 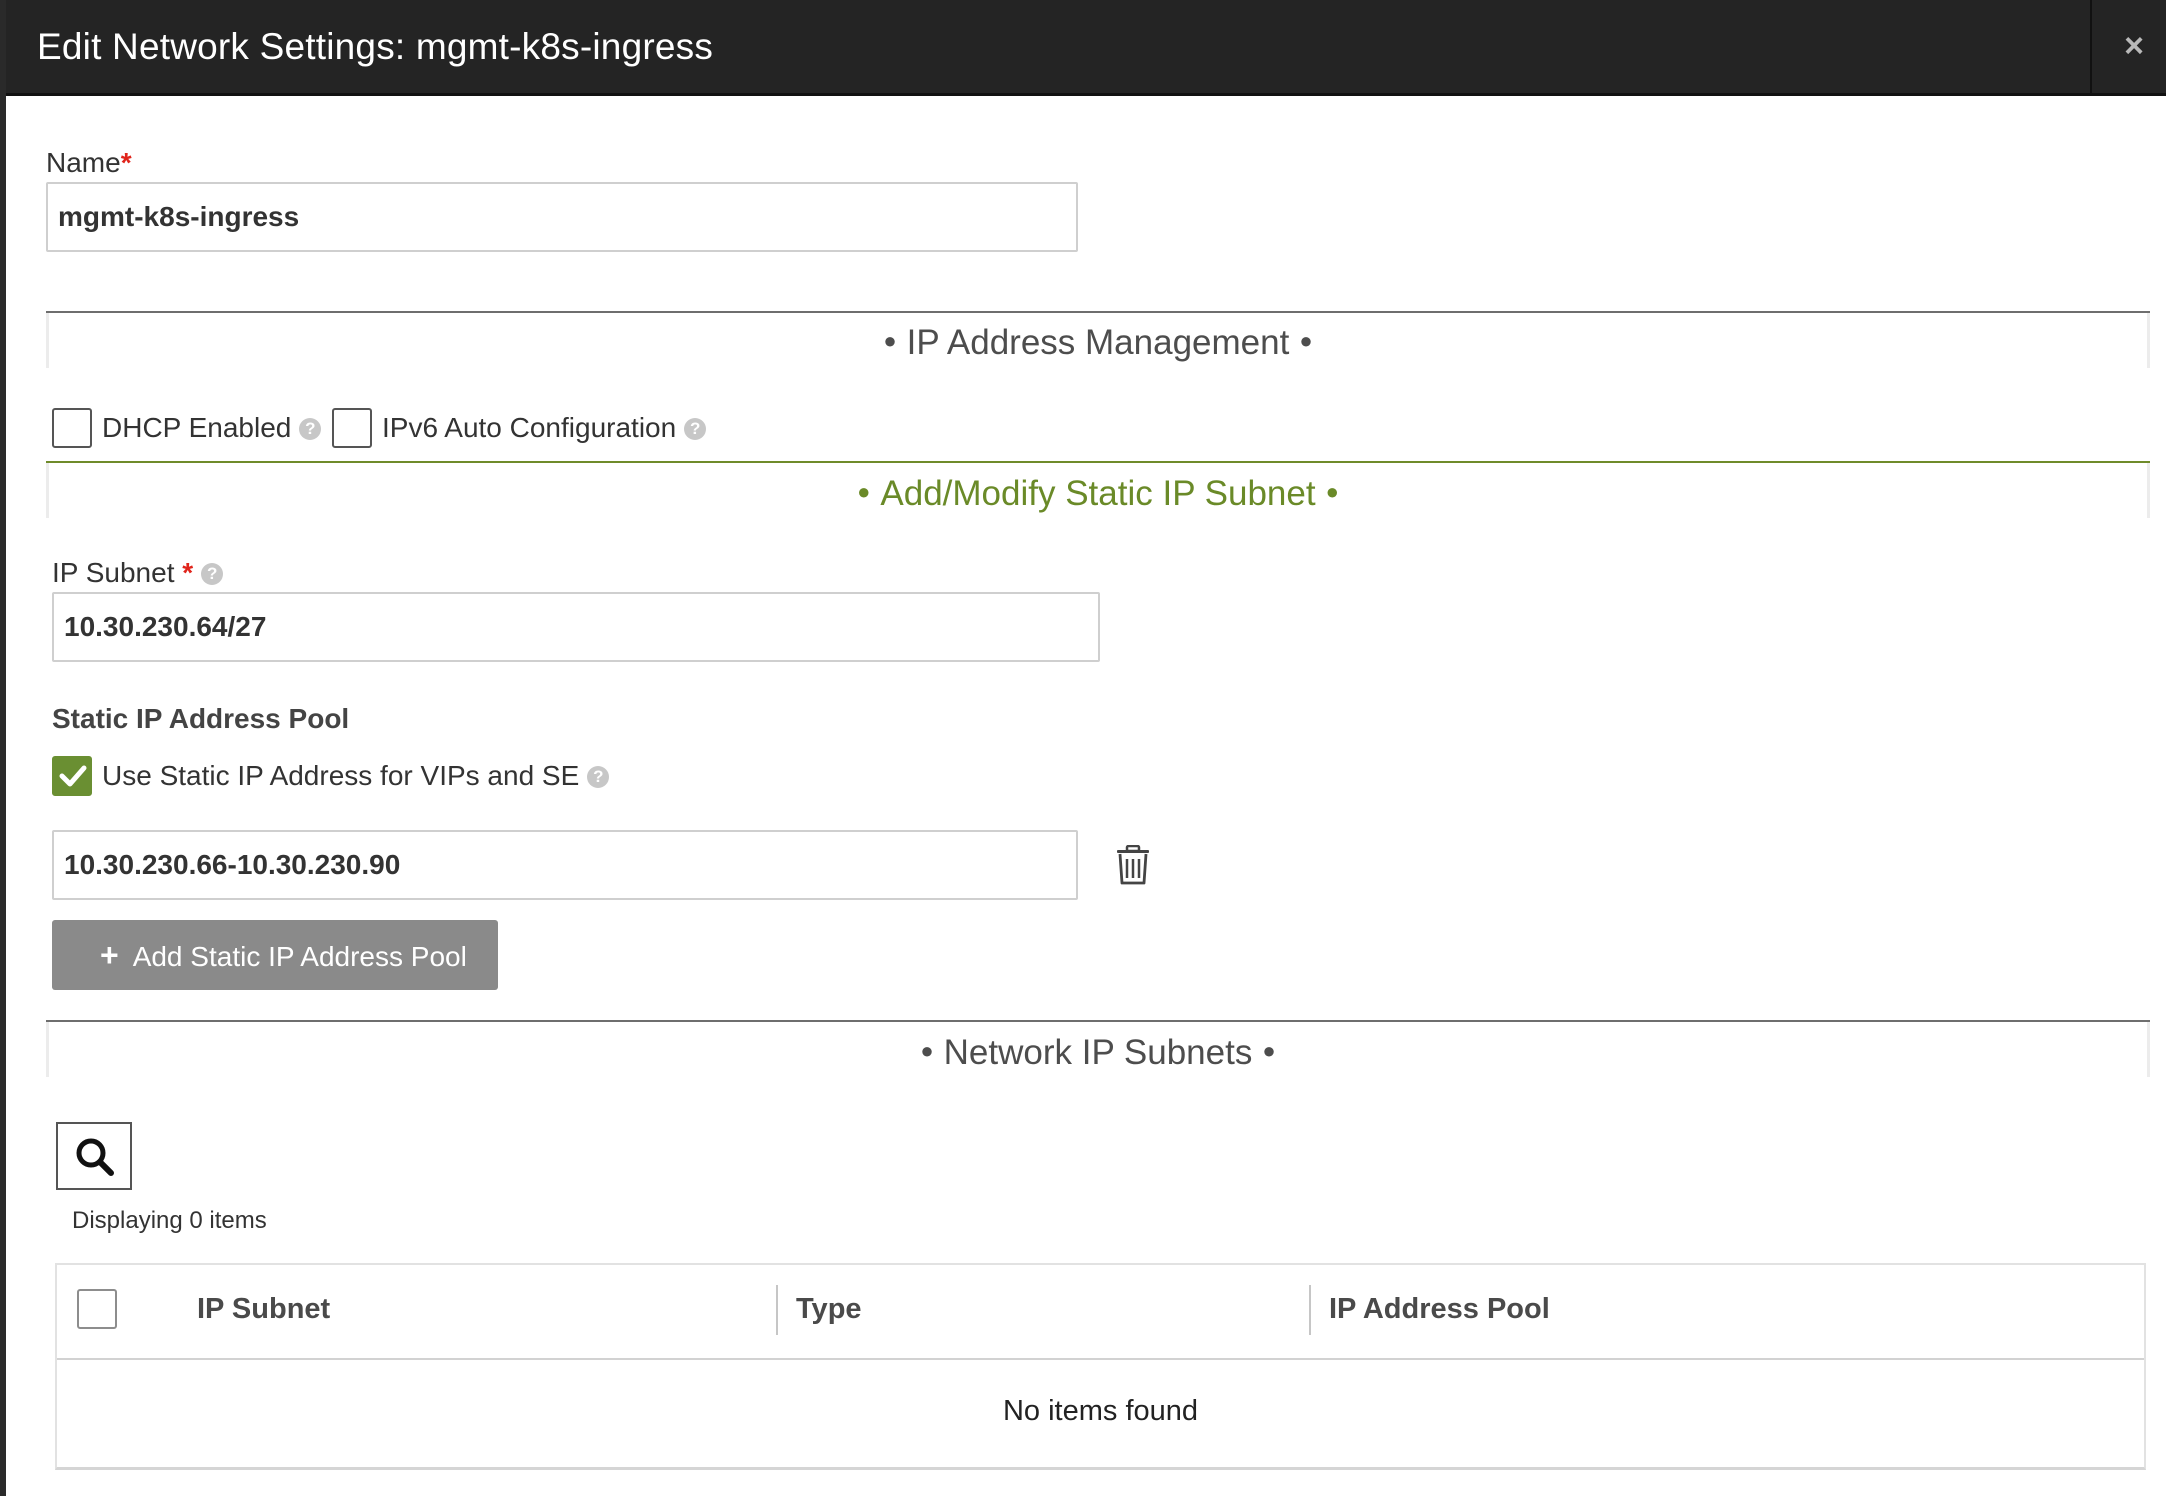 What do you see at coordinates (565, 865) in the screenshot?
I see `static-pool-range-input: 10.30.230.66-10.30.230.90` at bounding box center [565, 865].